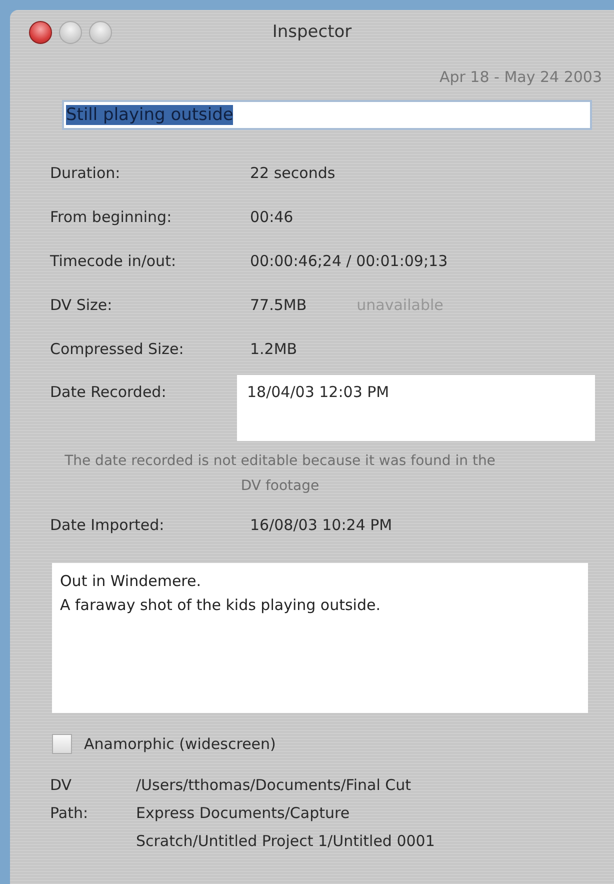 Image resolution: width=614 pixels, height=884 pixels. What do you see at coordinates (70, 32) in the screenshot?
I see `minimize-button` at bounding box center [70, 32].